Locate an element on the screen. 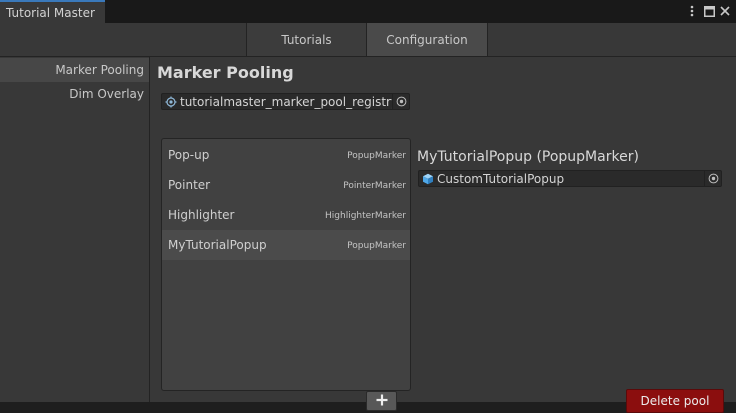  sidebar-item-marker-pooling: Marker Pooling is located at coordinates (74, 70).